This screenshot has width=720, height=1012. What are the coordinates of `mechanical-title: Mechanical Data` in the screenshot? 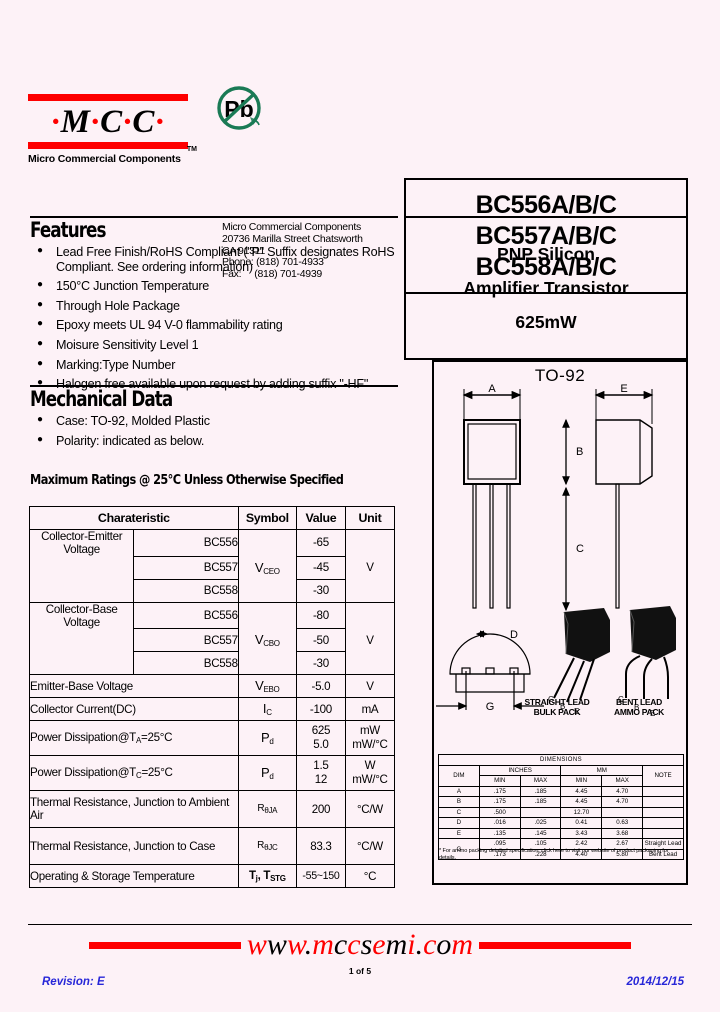 It's located at (101, 399).